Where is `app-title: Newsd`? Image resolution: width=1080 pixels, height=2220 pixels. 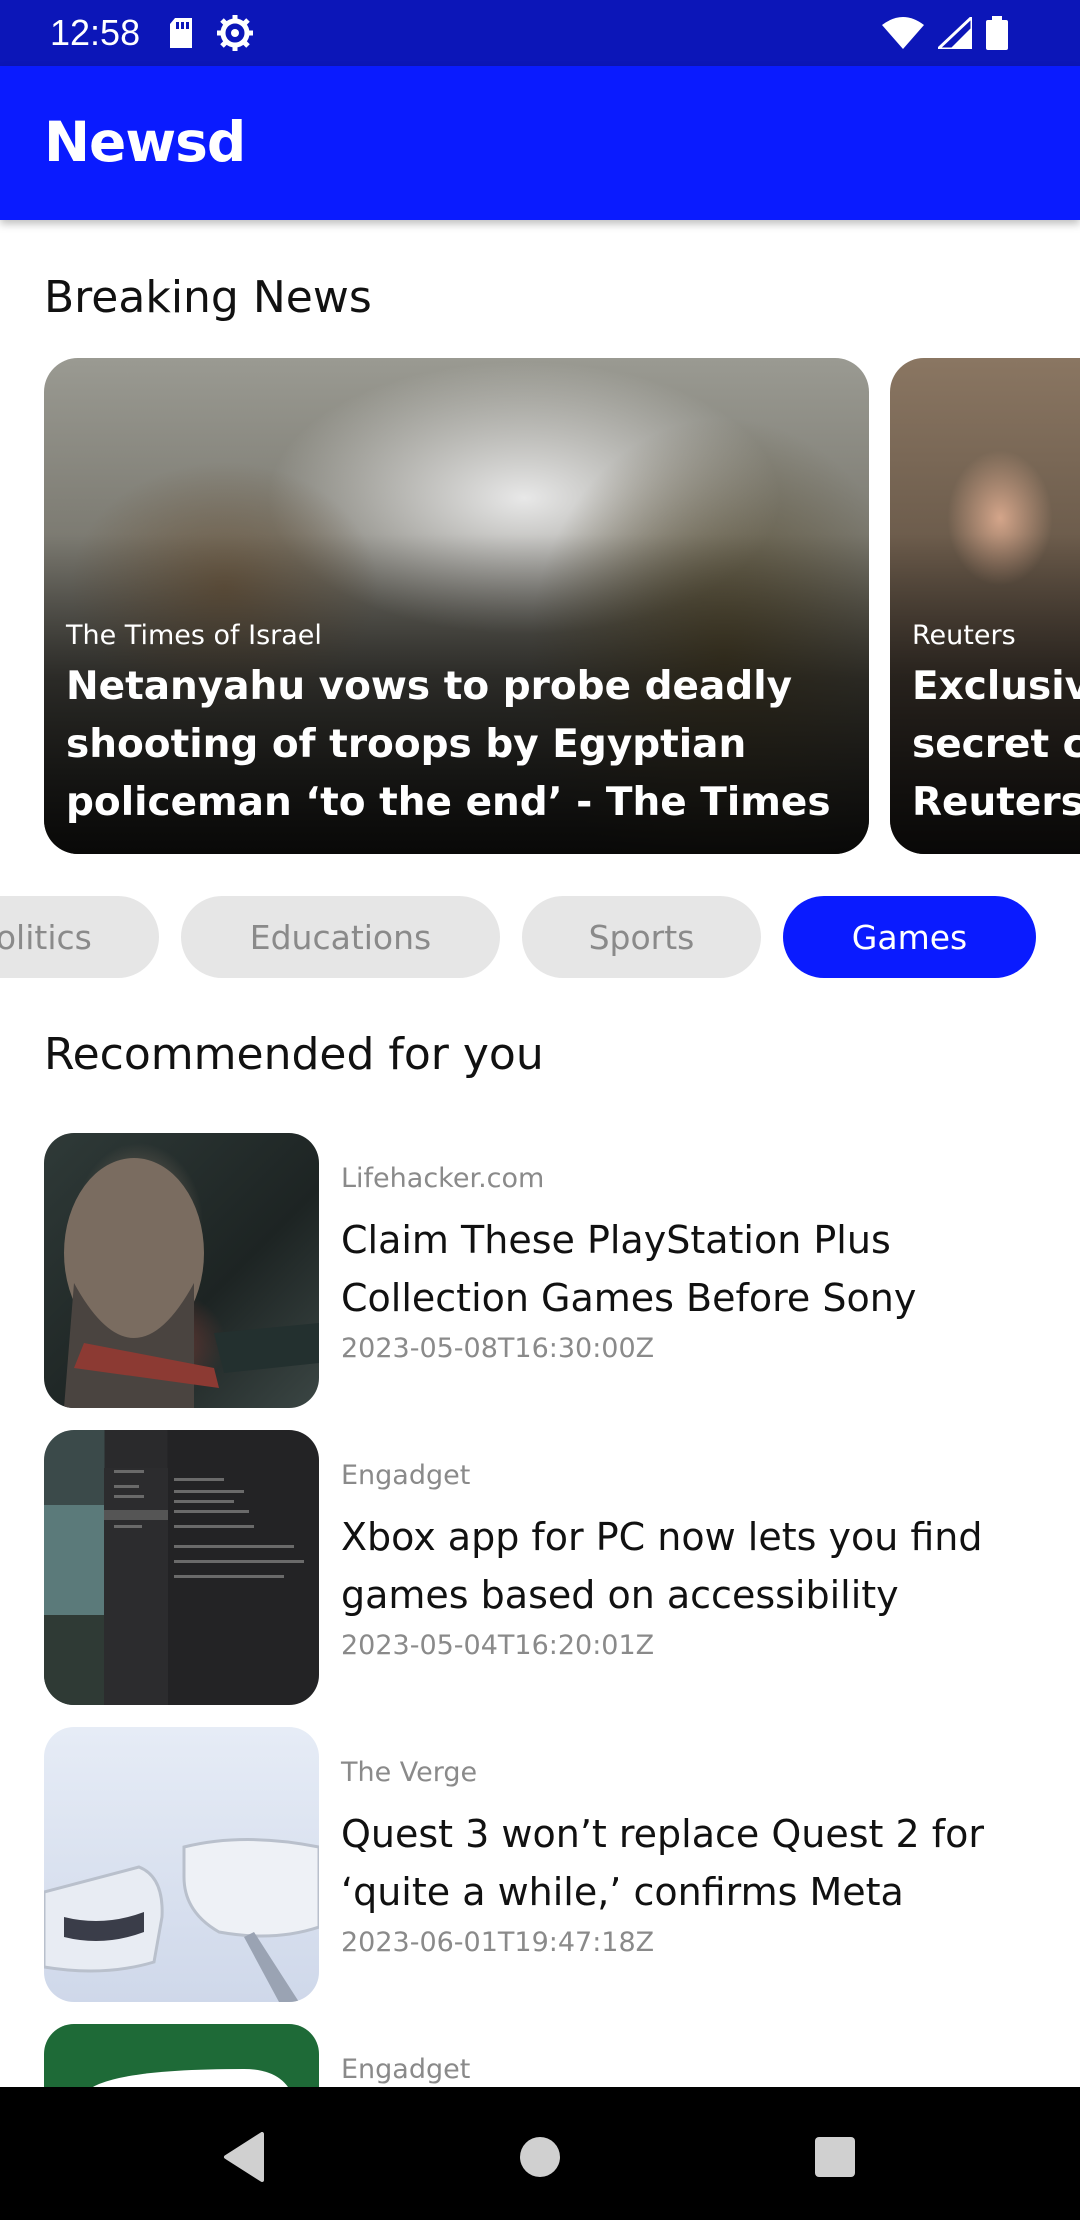 app-title: Newsd is located at coordinates (145, 142).